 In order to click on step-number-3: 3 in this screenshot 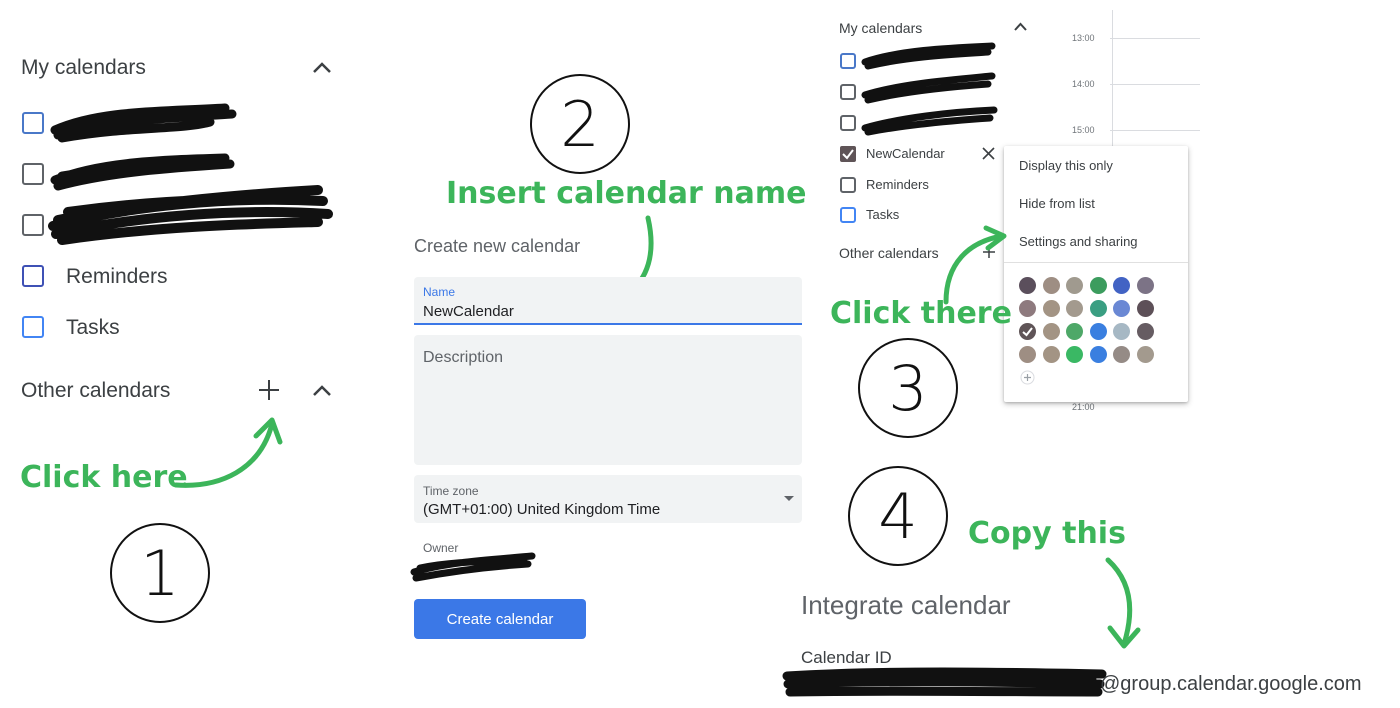, I will do `click(908, 388)`.